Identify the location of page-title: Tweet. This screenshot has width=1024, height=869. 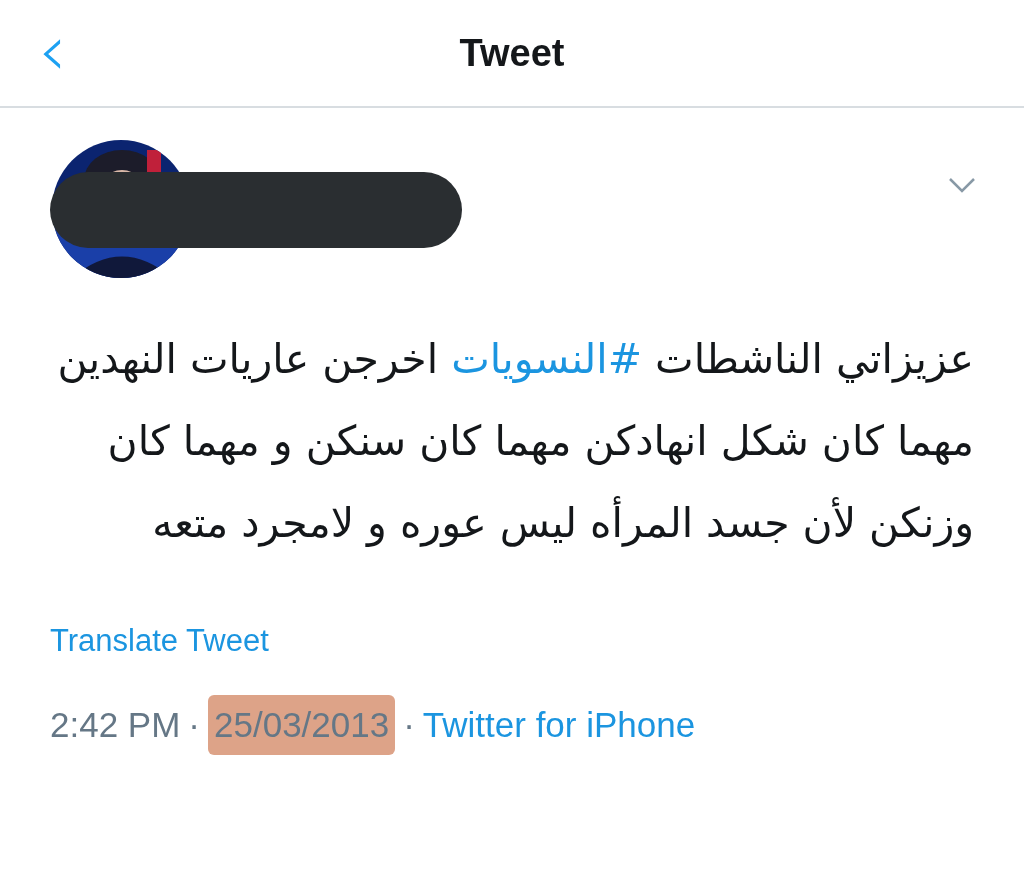
(512, 53).